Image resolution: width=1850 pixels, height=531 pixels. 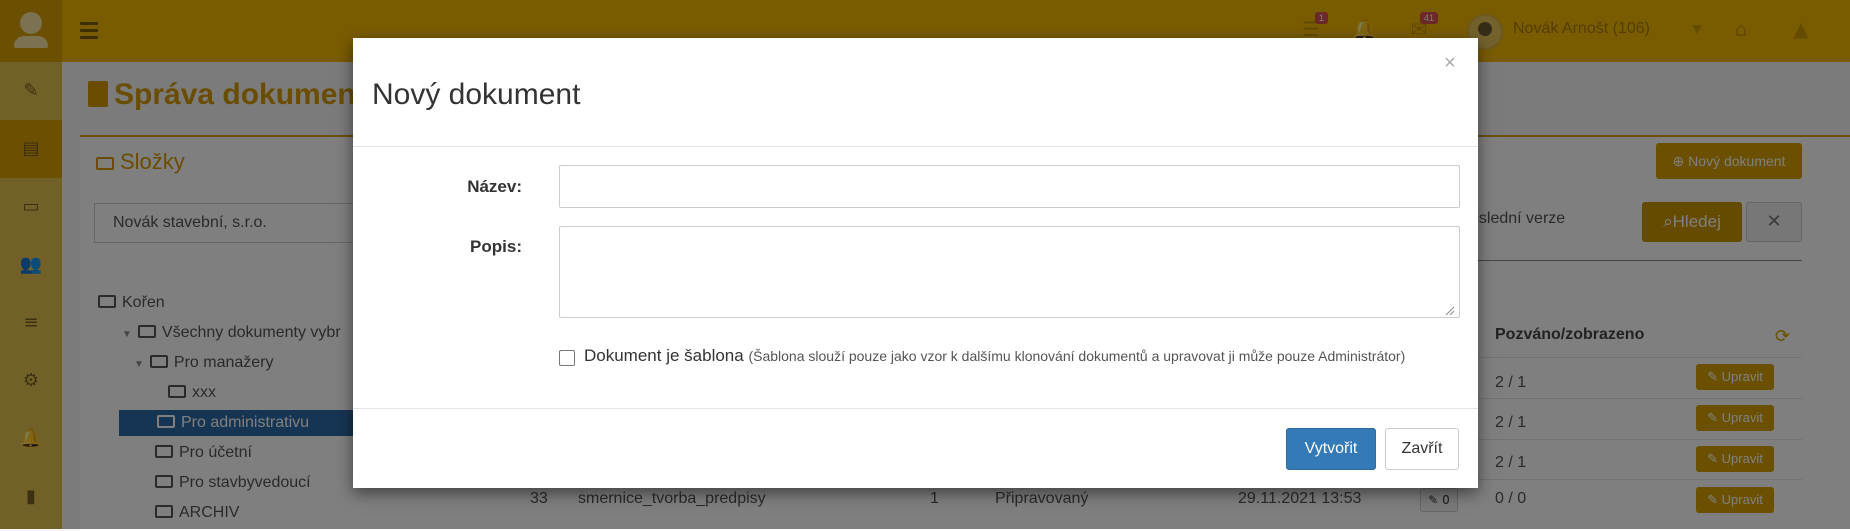 What do you see at coordinates (496, 246) in the screenshot?
I see `description-label: Popis:` at bounding box center [496, 246].